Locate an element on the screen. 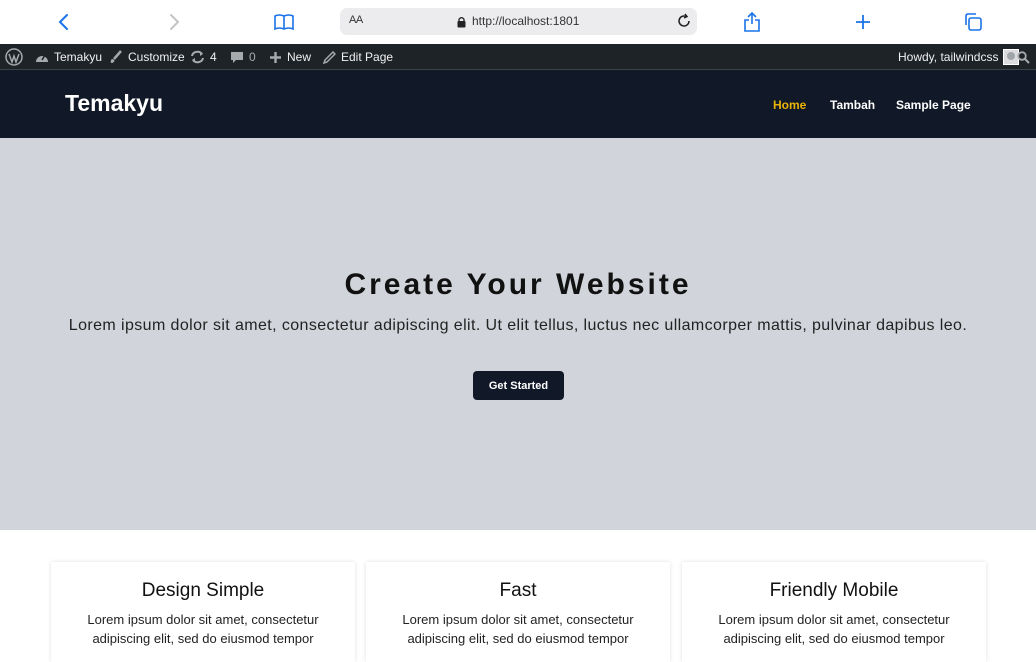 The image size is (1036, 662). site-header: Temakyu Home Tambah Sample Page is located at coordinates (518, 104).